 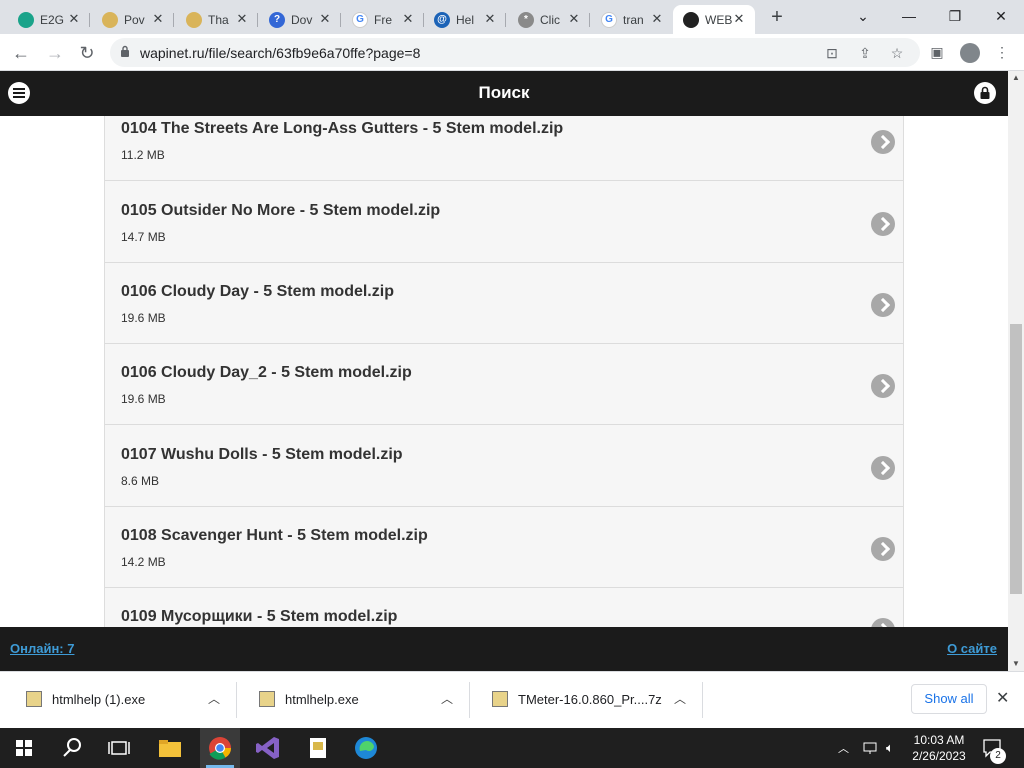 I want to click on about-site-link: О сайте, so click(x=972, y=648).